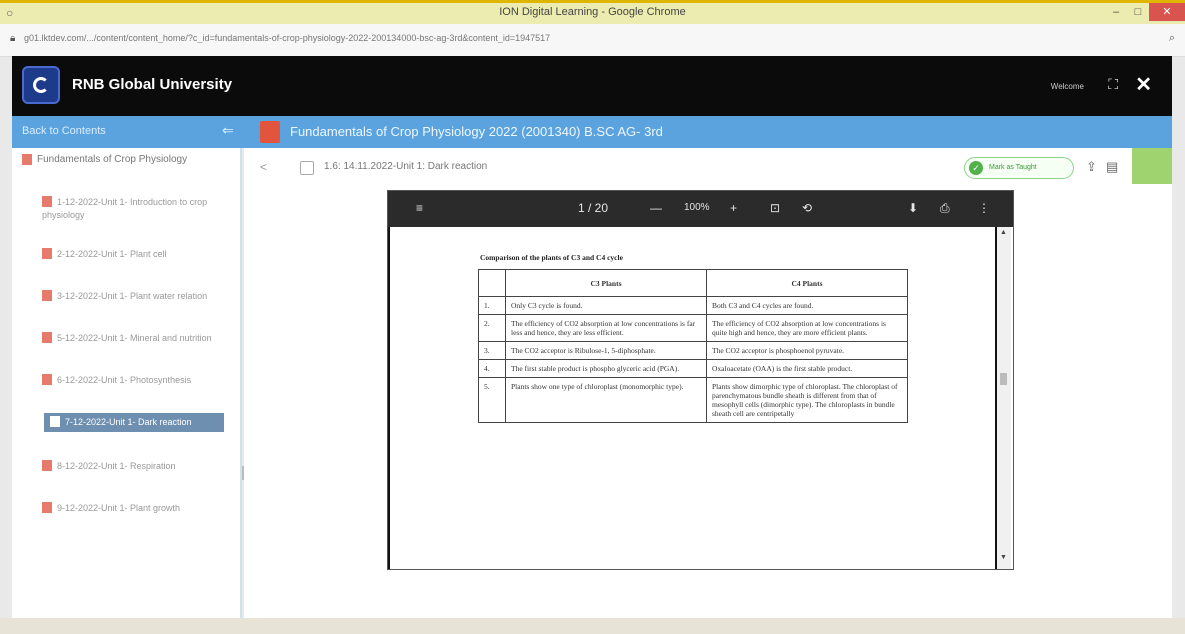  I want to click on table-header-row: C3 Plants C4 Plants, so click(693, 283).